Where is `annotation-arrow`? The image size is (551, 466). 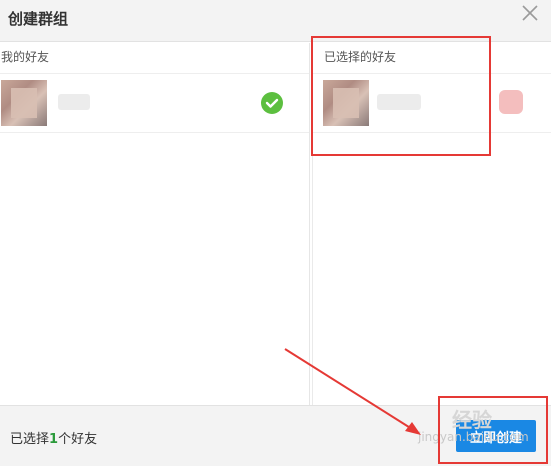
annotation-arrow is located at coordinates (352, 391).